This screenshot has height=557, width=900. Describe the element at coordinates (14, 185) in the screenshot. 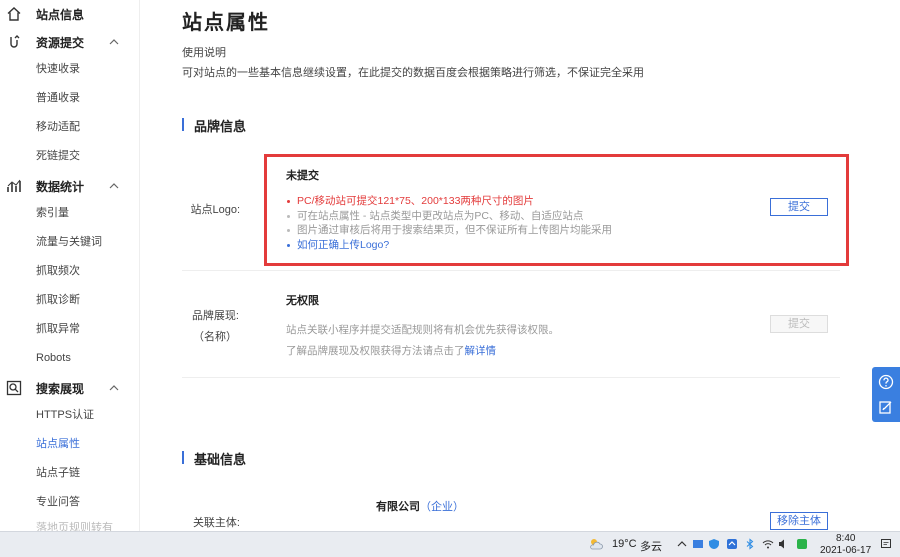

I see `stats-icon` at that location.